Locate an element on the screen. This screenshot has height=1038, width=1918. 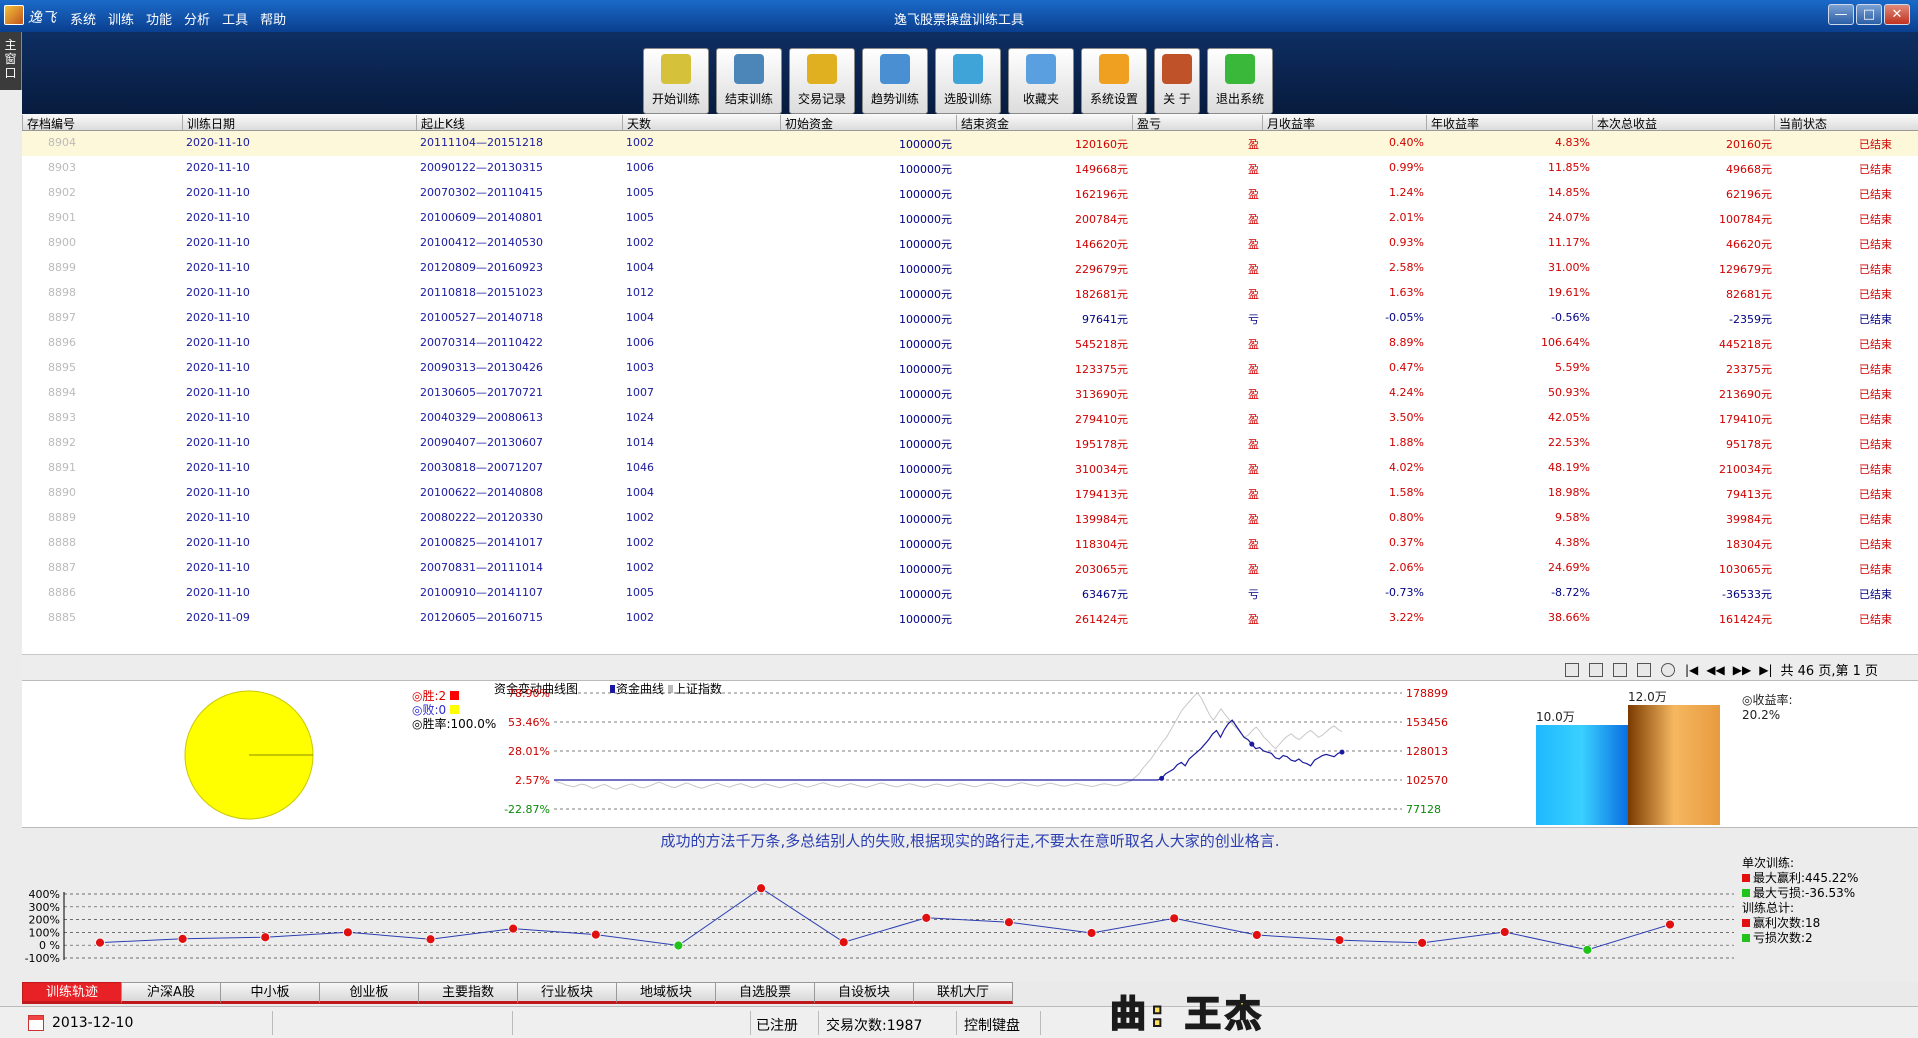
training-trend-chart: 400%300%200%100%0 %-100% is located at coordinates (879, 924).